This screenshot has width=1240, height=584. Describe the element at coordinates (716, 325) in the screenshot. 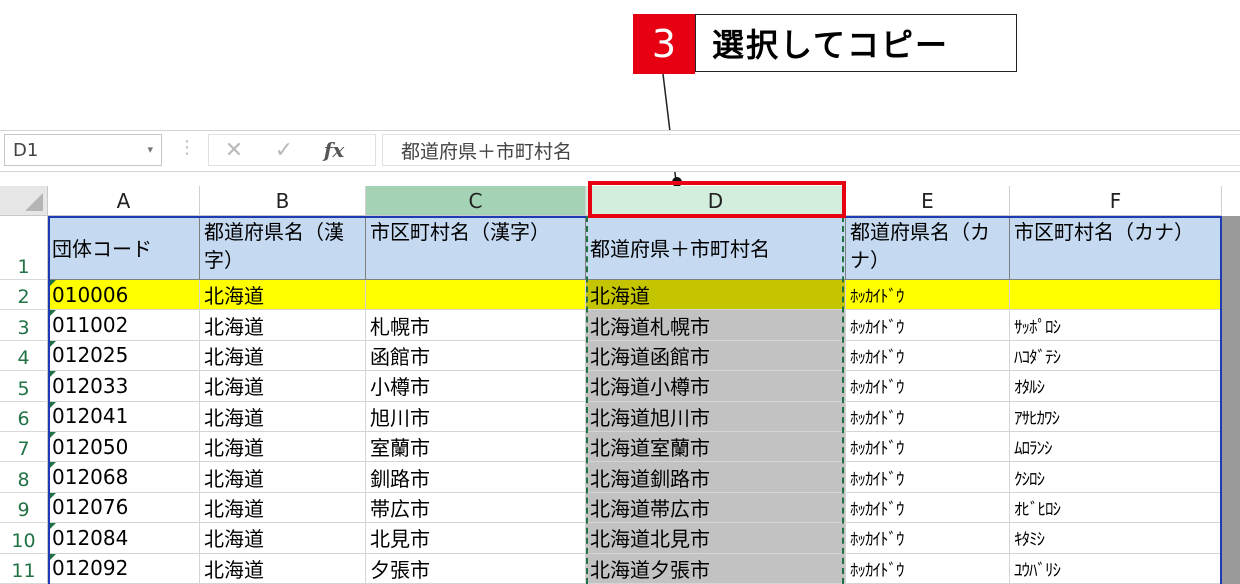

I see `table-cell: 北海道札幌市` at that location.